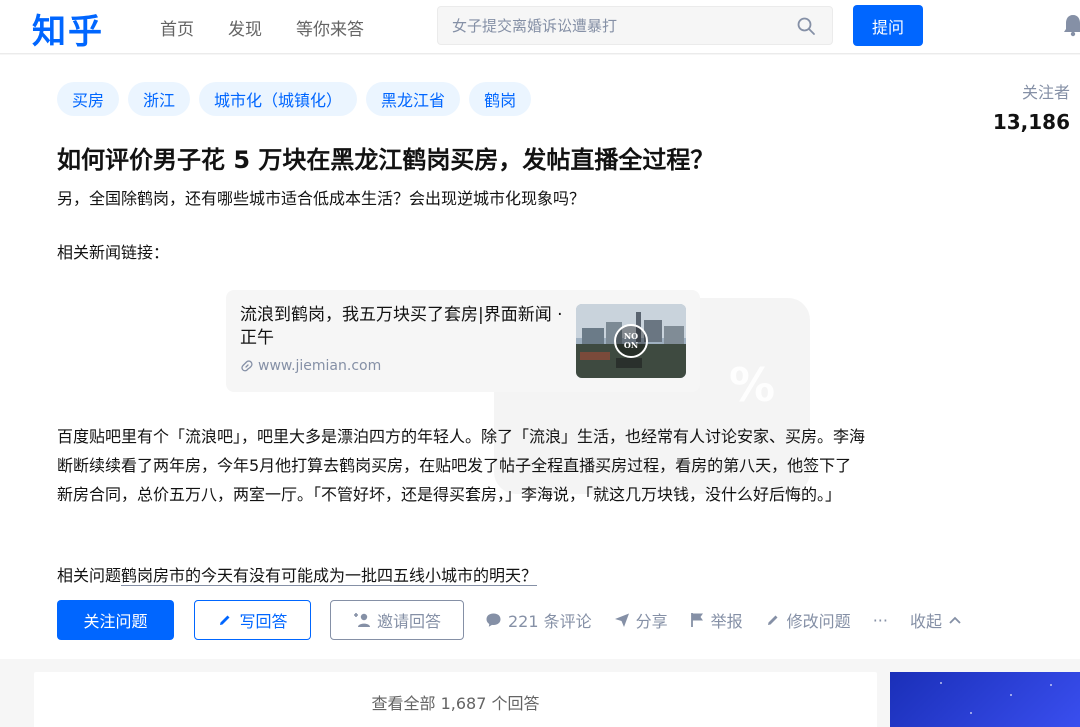 Image resolution: width=1080 pixels, height=727 pixels. I want to click on nav-explore: 发现, so click(245, 27).